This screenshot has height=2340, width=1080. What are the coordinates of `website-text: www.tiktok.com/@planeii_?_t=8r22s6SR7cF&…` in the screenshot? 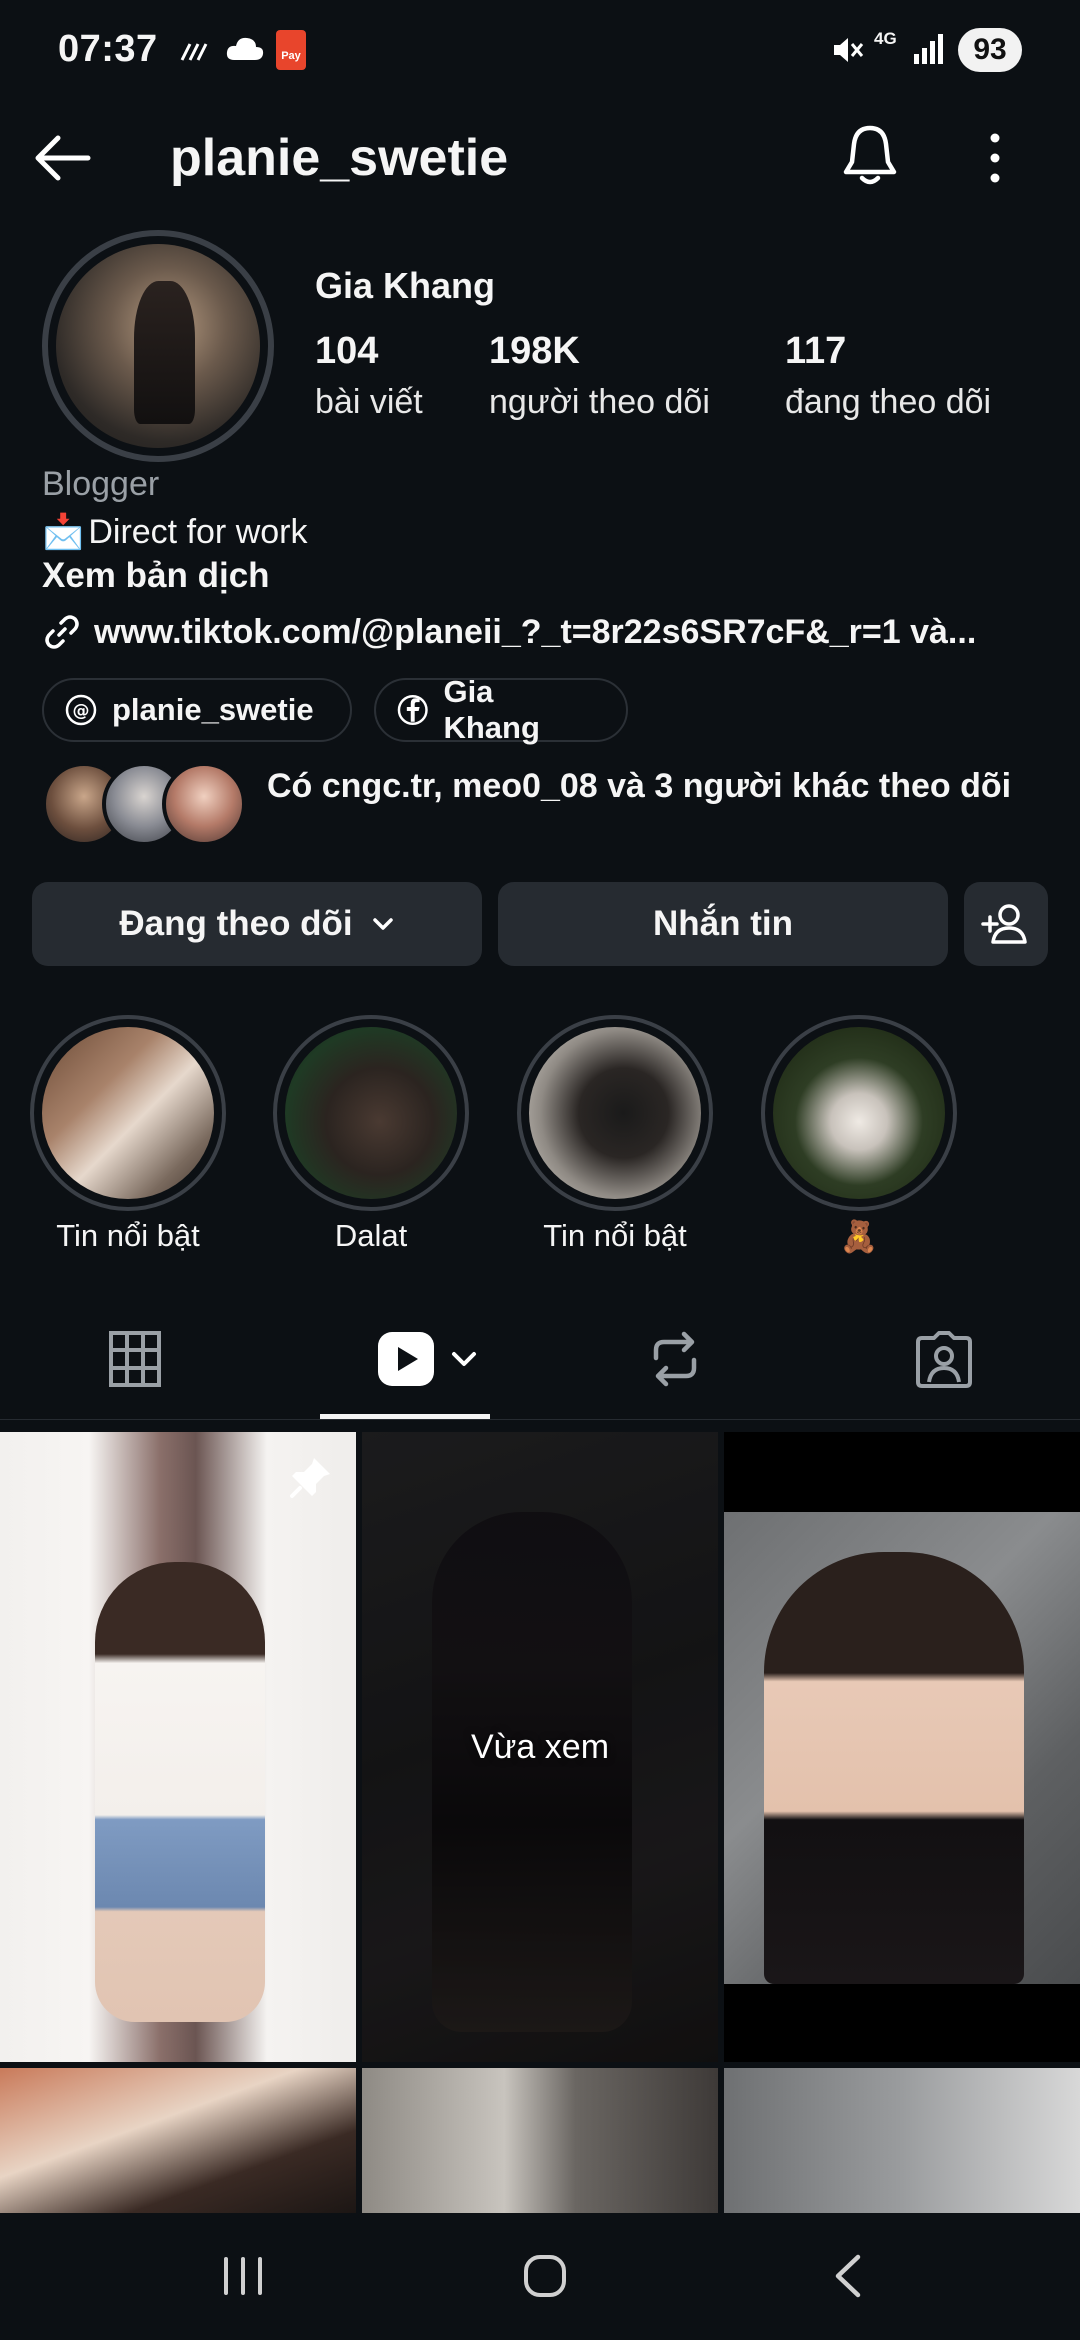 It's located at (535, 631).